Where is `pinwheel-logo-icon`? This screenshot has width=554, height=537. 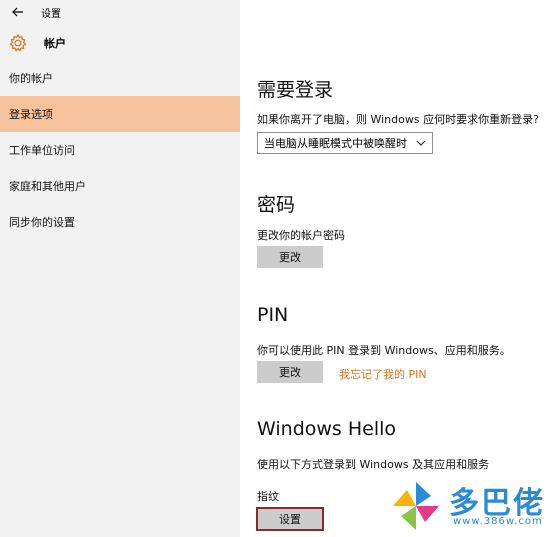
pinwheel-logo-icon is located at coordinates (416, 506).